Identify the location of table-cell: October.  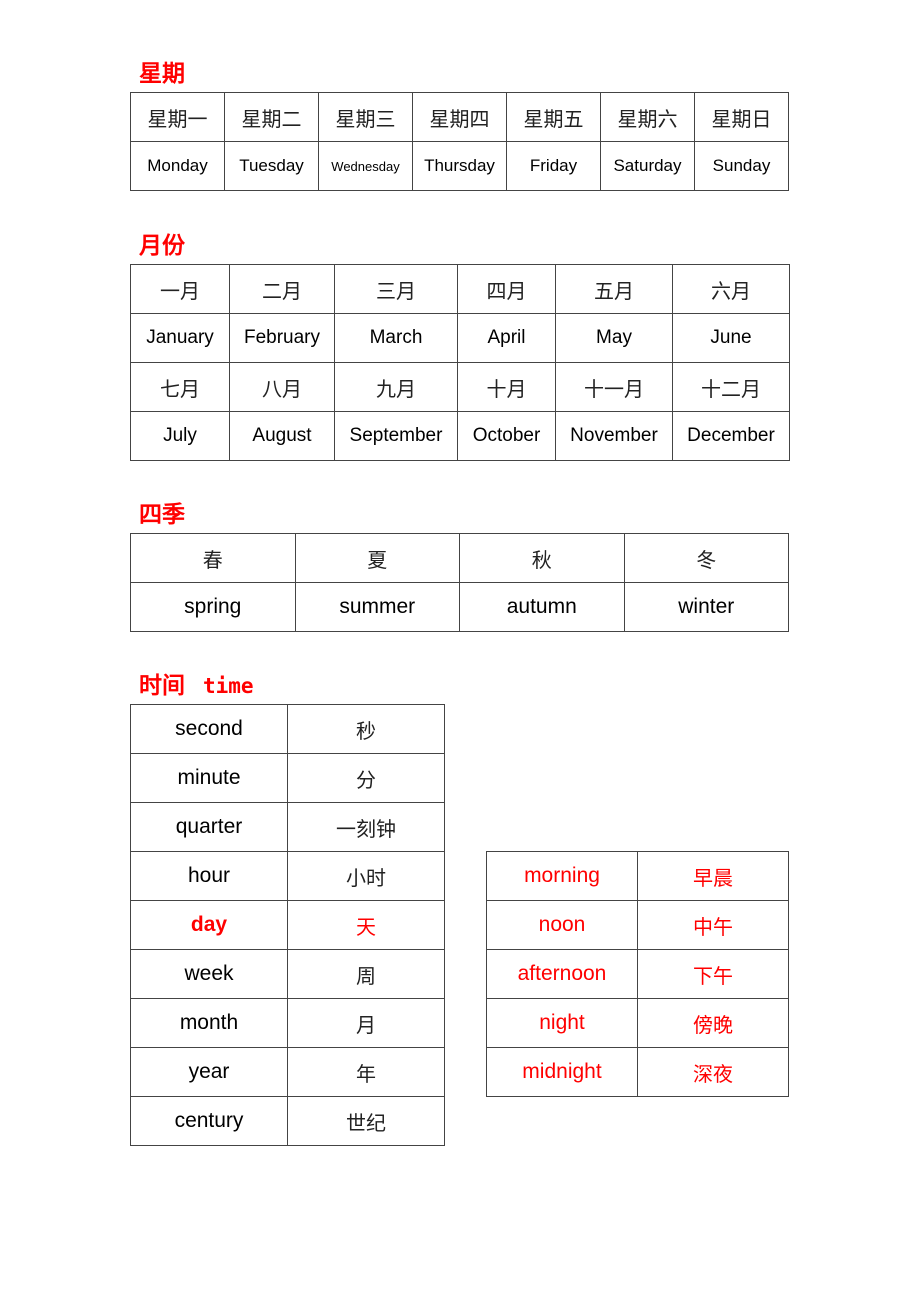
(506, 436).